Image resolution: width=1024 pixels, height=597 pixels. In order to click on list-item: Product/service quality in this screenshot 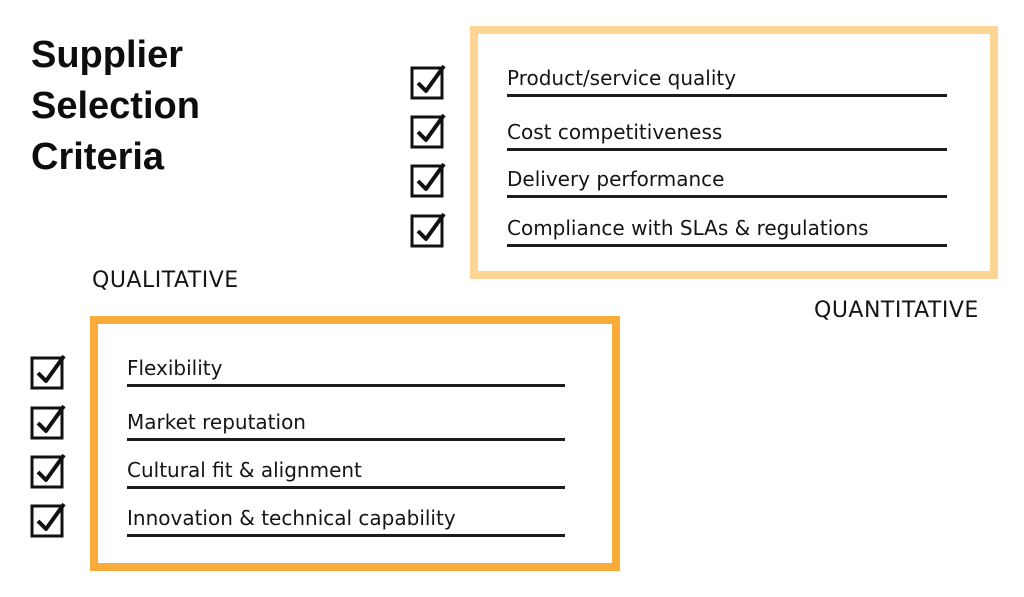, I will do `click(727, 80)`.